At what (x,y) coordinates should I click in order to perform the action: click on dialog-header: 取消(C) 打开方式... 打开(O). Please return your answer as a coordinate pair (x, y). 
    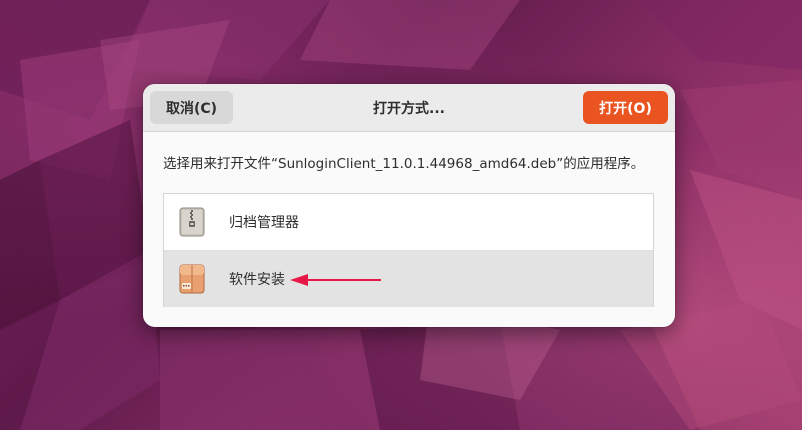
    Looking at the image, I should click on (409, 108).